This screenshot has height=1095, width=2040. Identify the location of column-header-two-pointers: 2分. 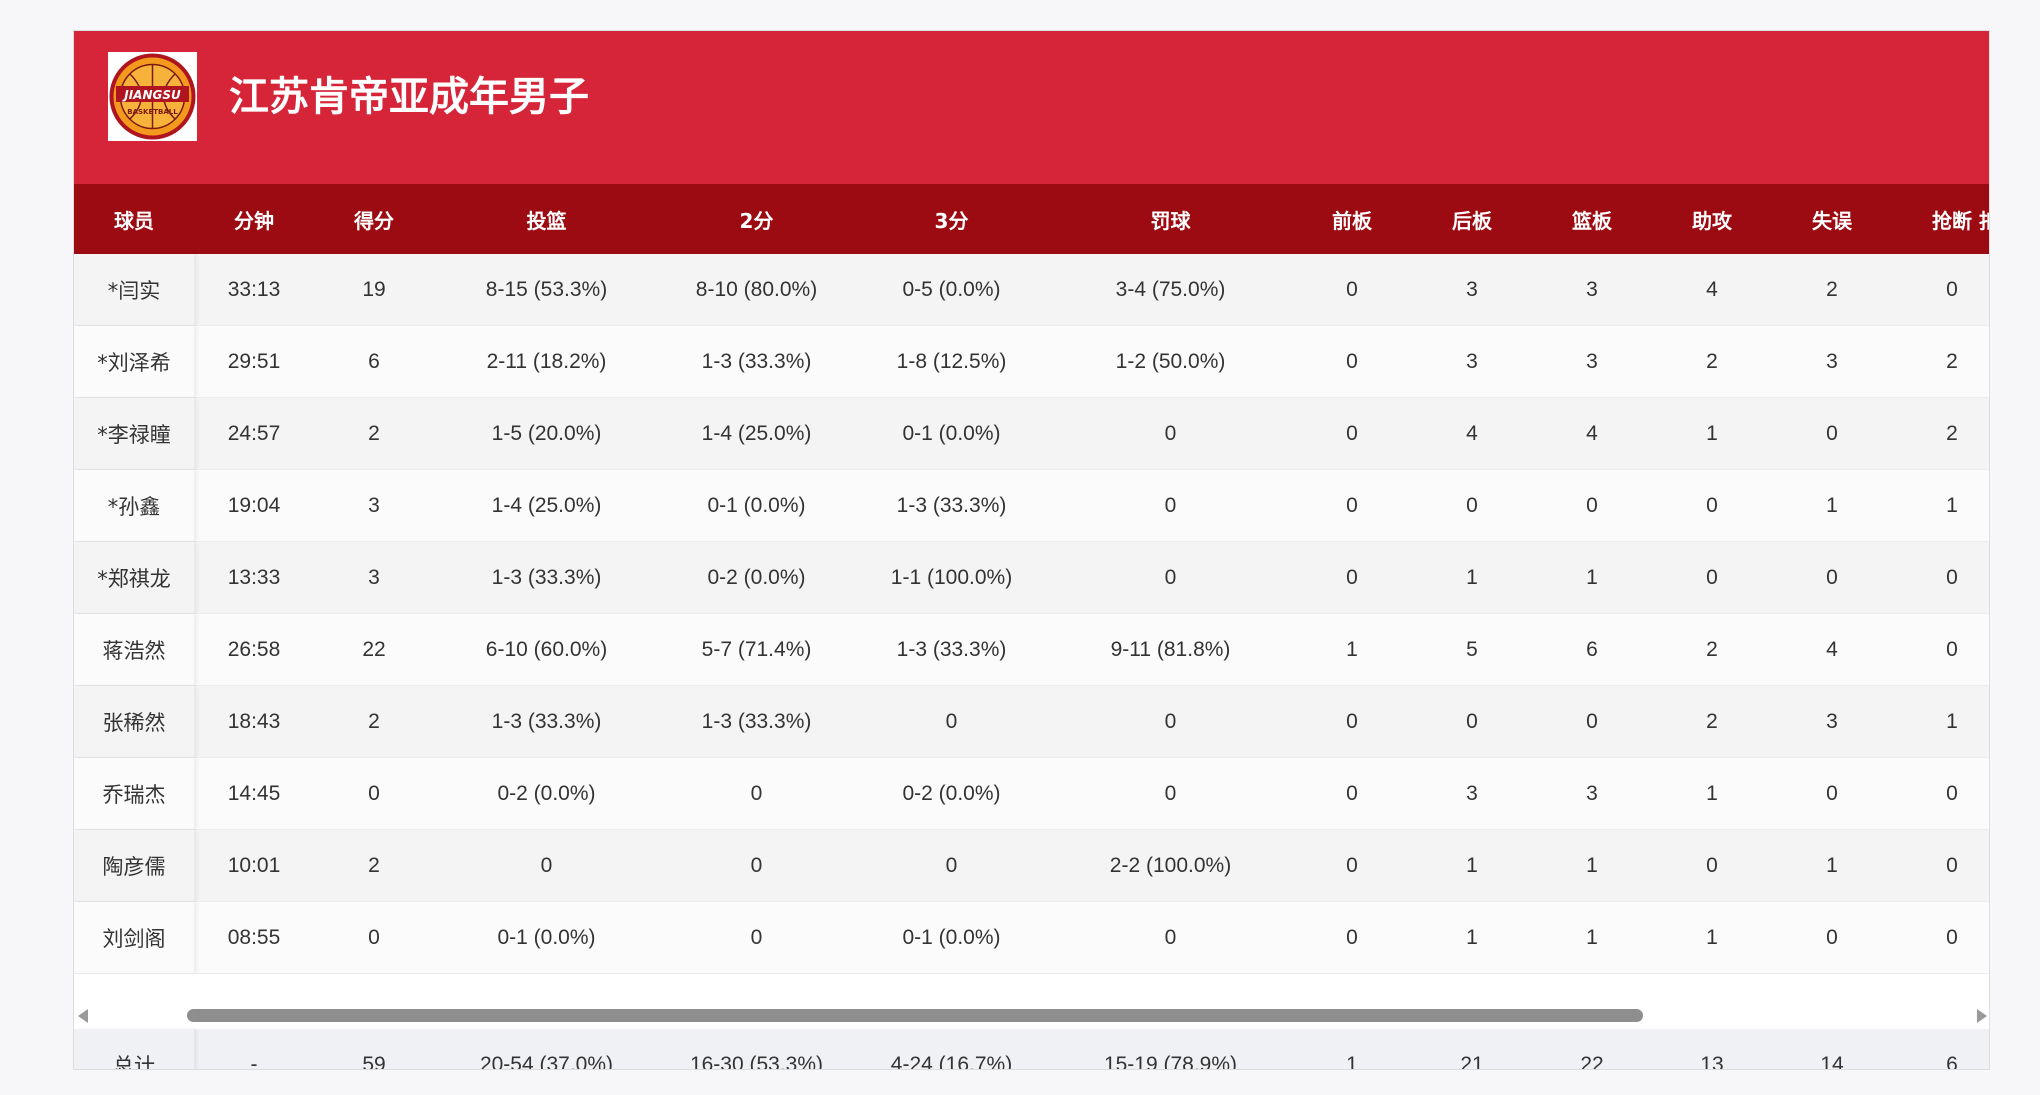
(756, 220).